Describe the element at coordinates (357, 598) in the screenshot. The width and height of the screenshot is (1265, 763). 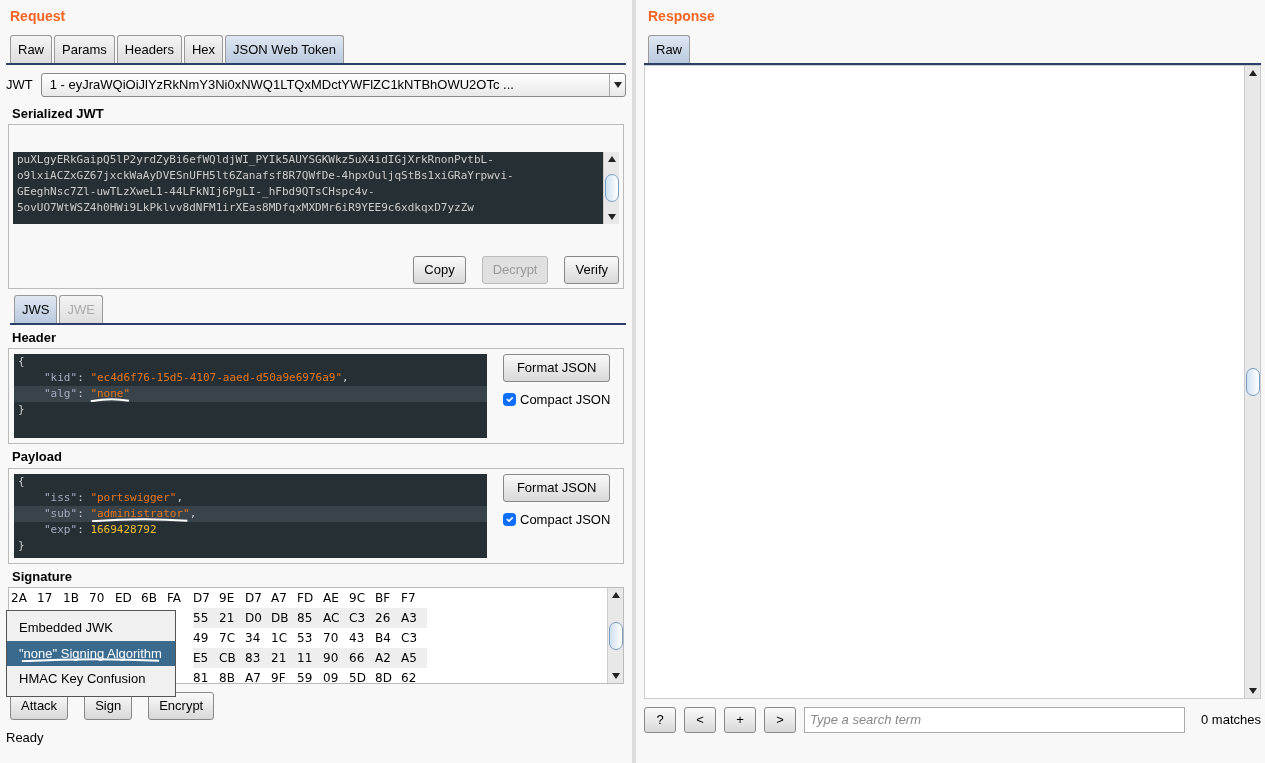
I see `hex-cell-text: 9C` at that location.